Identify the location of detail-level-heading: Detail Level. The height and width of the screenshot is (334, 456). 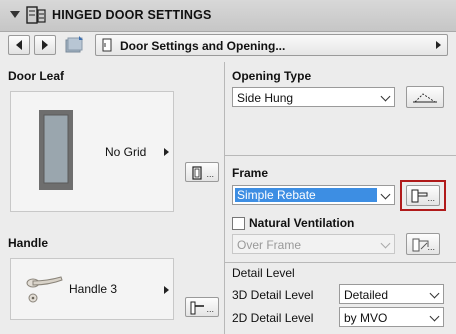
(263, 273).